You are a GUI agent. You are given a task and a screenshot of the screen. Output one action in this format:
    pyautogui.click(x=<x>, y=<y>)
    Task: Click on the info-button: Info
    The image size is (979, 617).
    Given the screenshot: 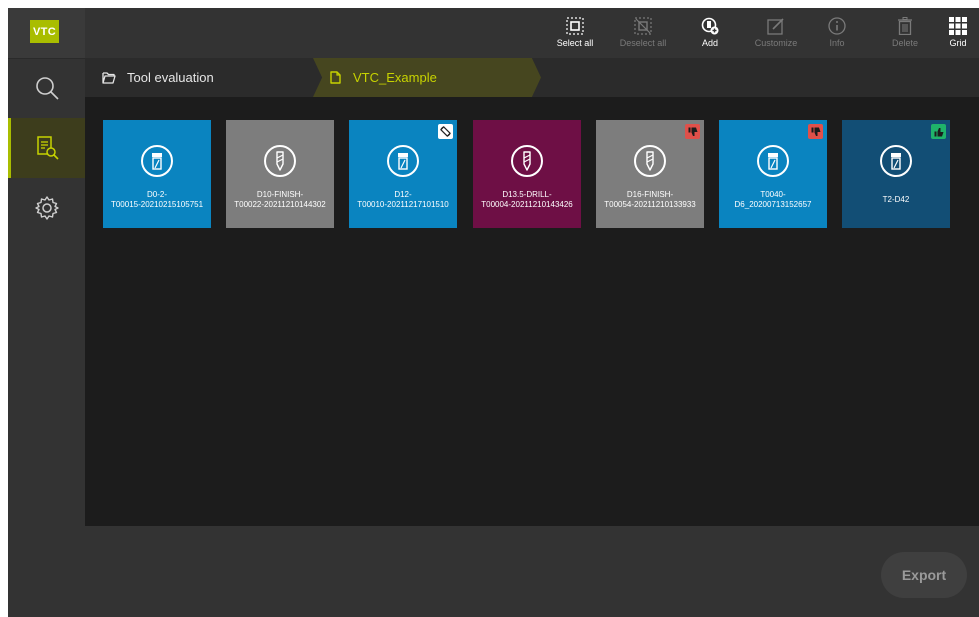 What is the action you would take?
    pyautogui.click(x=837, y=33)
    